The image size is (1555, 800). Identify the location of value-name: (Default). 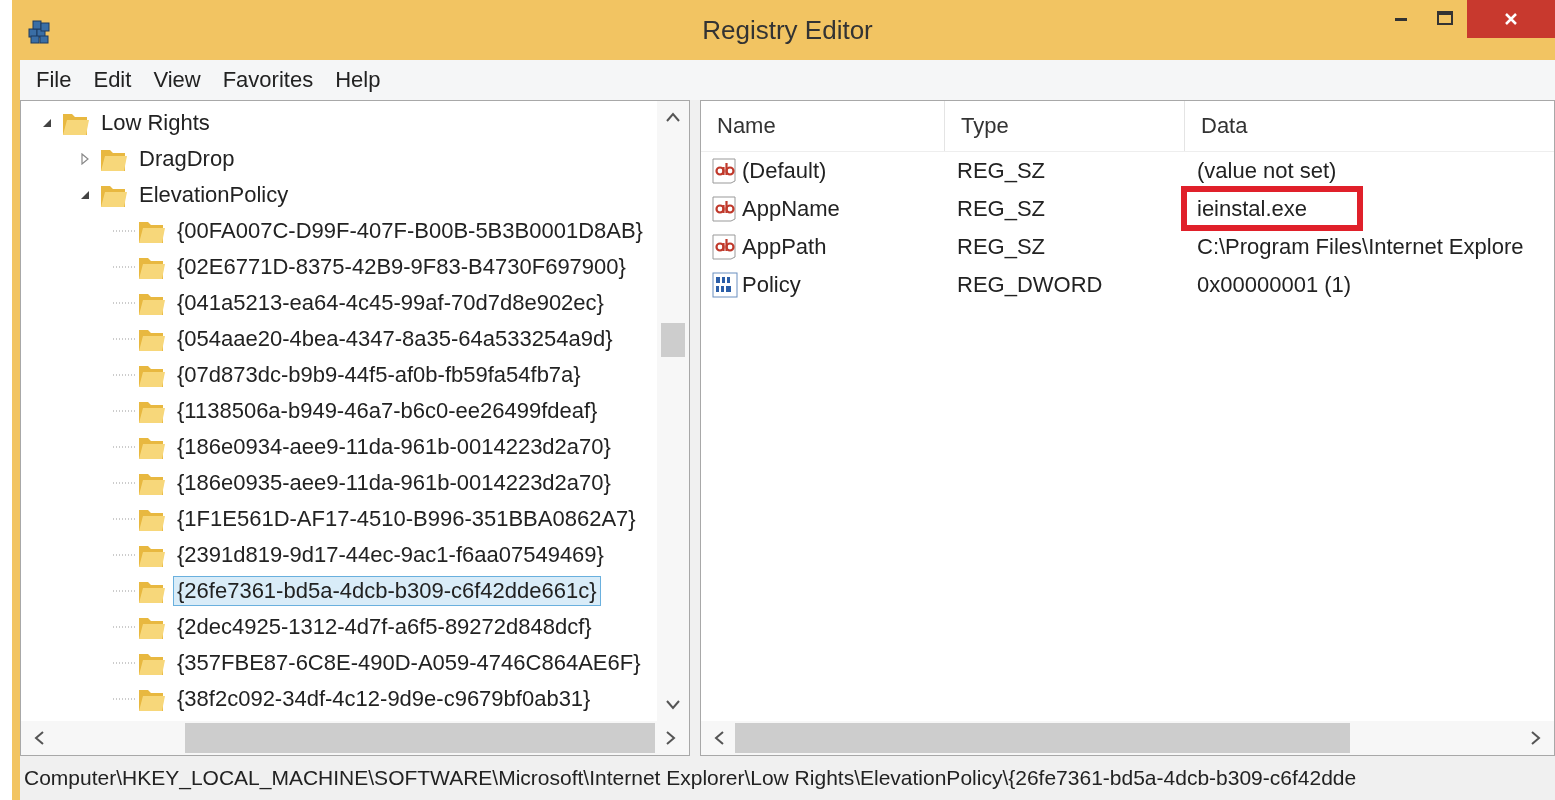
(784, 171).